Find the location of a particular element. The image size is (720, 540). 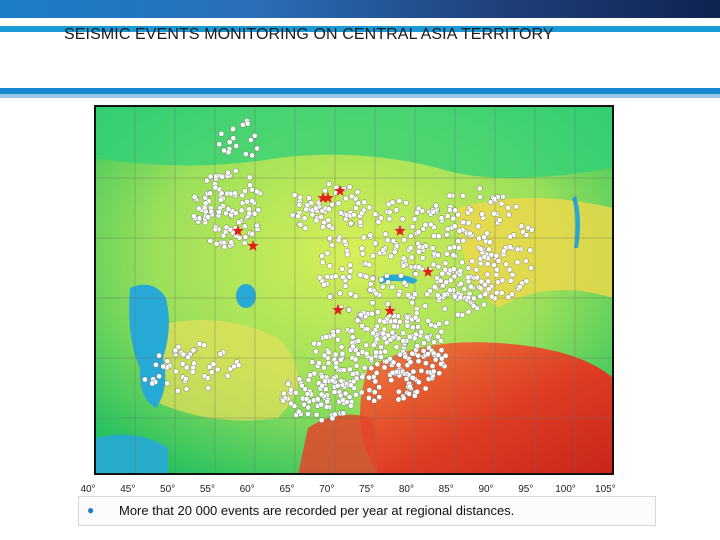

aral-sea is located at coordinates (246, 296).